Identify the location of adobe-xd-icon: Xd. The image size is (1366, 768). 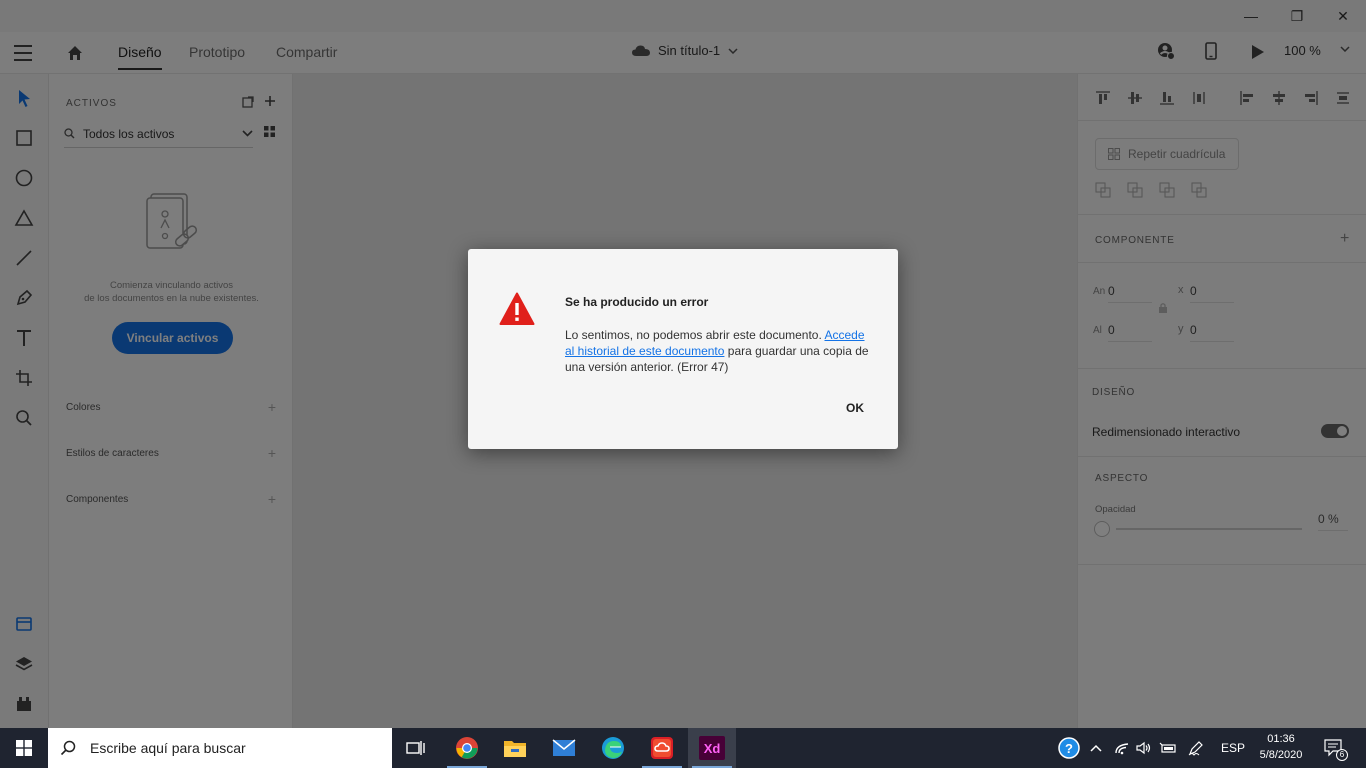
(712, 748).